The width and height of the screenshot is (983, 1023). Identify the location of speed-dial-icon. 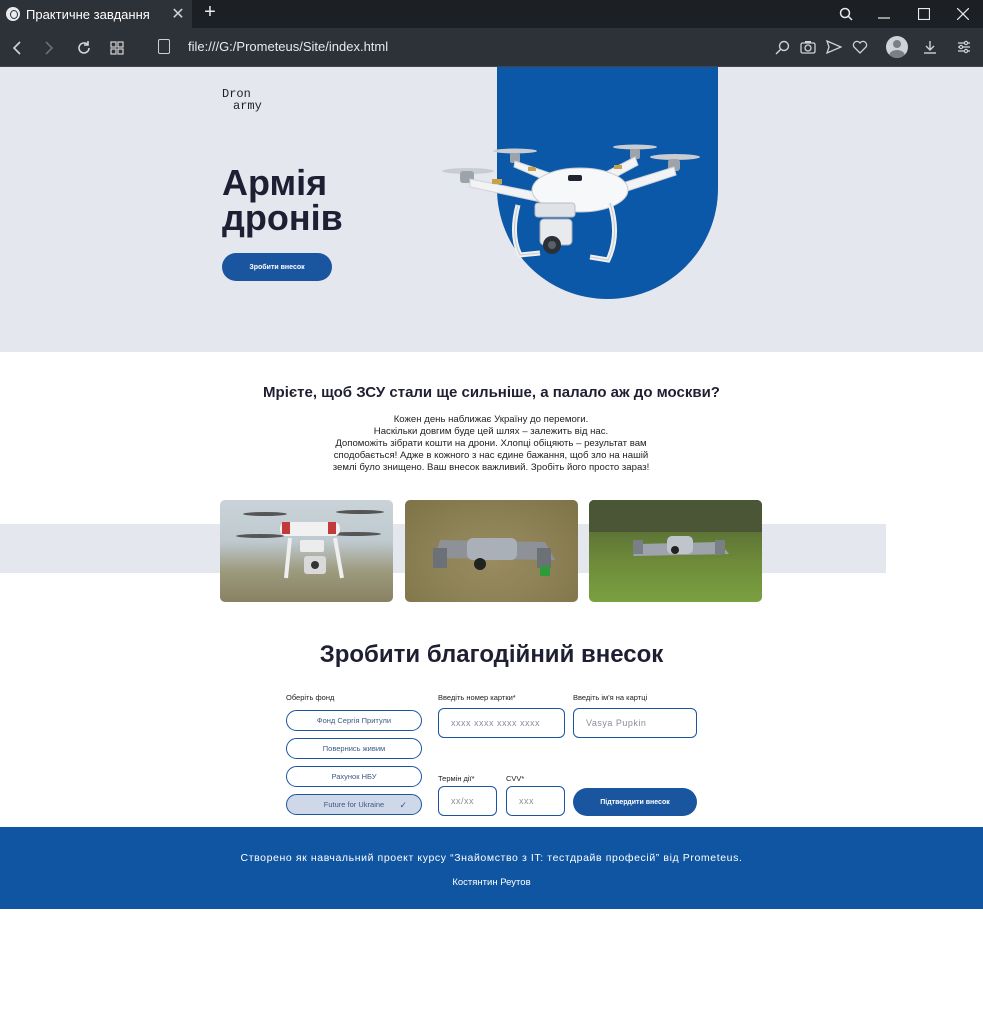
(117, 48).